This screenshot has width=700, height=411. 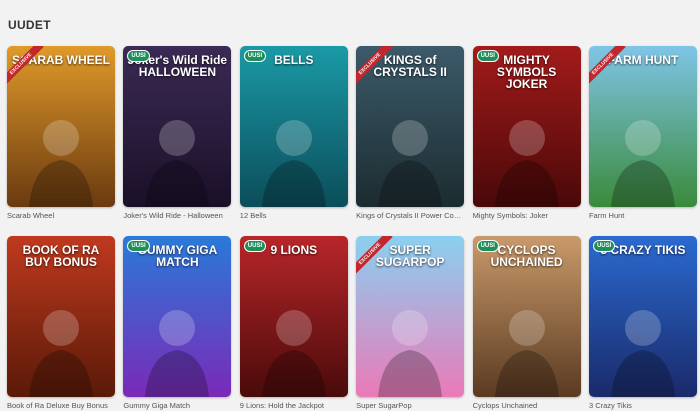 What do you see at coordinates (177, 405) in the screenshot?
I see `game-title: Gummy Giga Match` at bounding box center [177, 405].